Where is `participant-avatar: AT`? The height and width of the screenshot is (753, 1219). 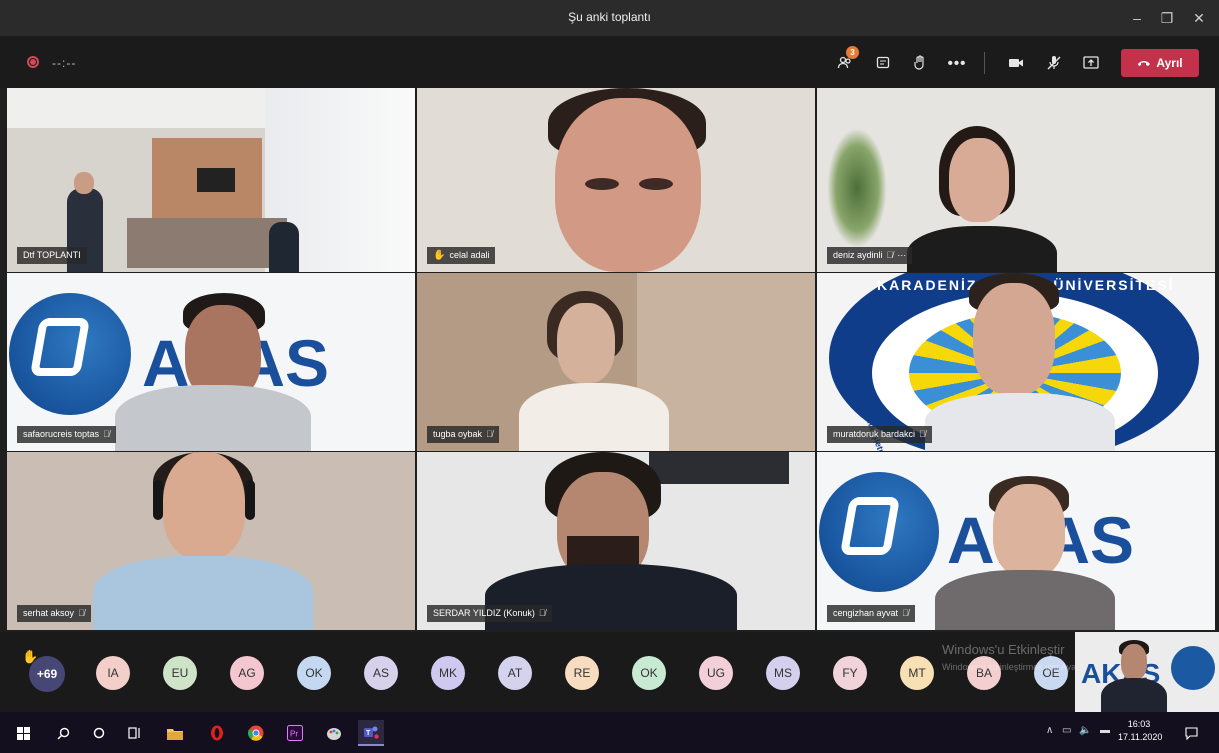 participant-avatar: AT is located at coordinates (515, 673).